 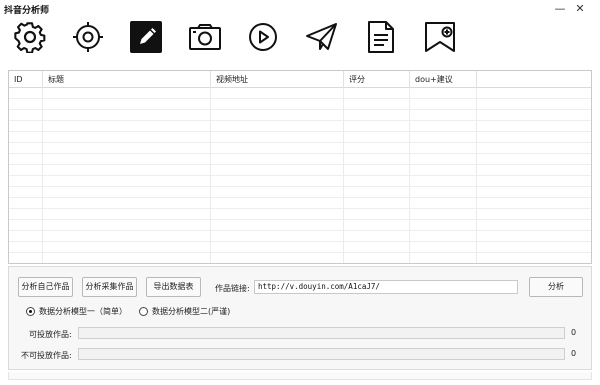 I want to click on analyze-button: 分析, so click(x=556, y=287).